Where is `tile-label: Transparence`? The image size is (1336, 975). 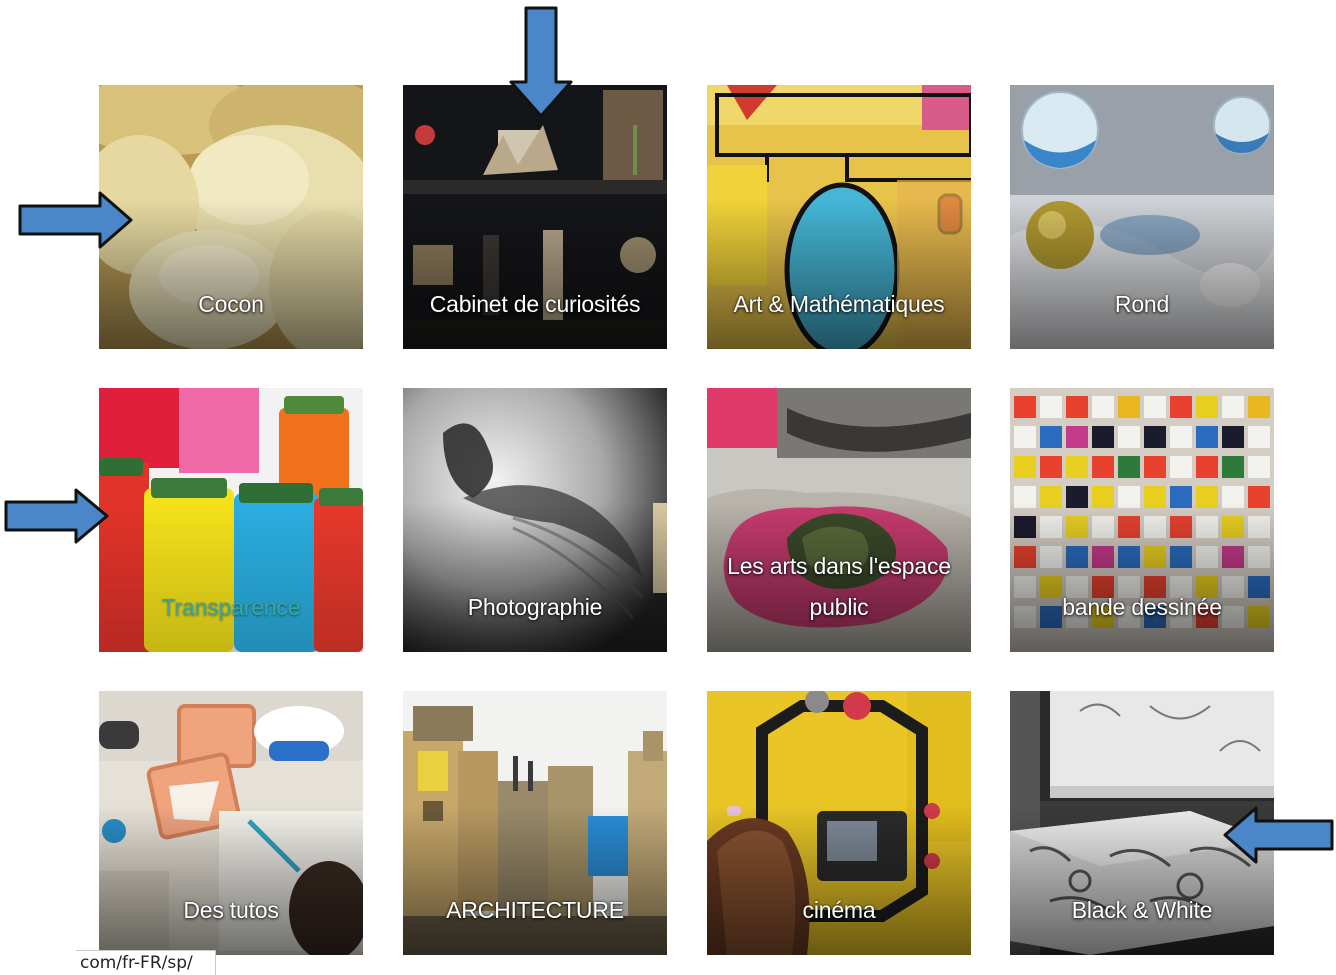
tile-label: Transparence is located at coordinates (231, 607).